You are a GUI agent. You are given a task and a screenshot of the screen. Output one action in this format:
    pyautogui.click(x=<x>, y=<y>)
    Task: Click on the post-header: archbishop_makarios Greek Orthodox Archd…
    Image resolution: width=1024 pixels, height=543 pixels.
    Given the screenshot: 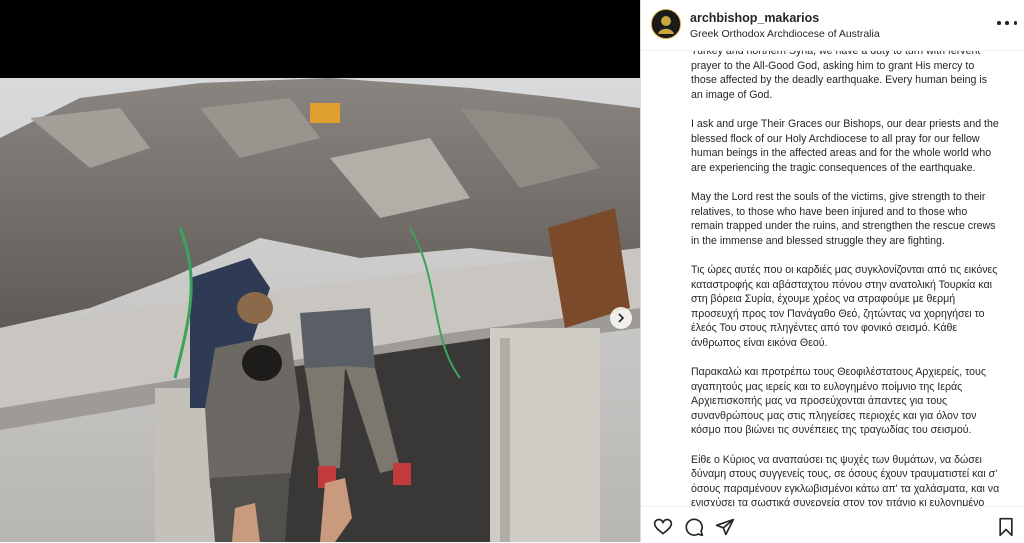 What is the action you would take?
    pyautogui.click(x=832, y=25)
    